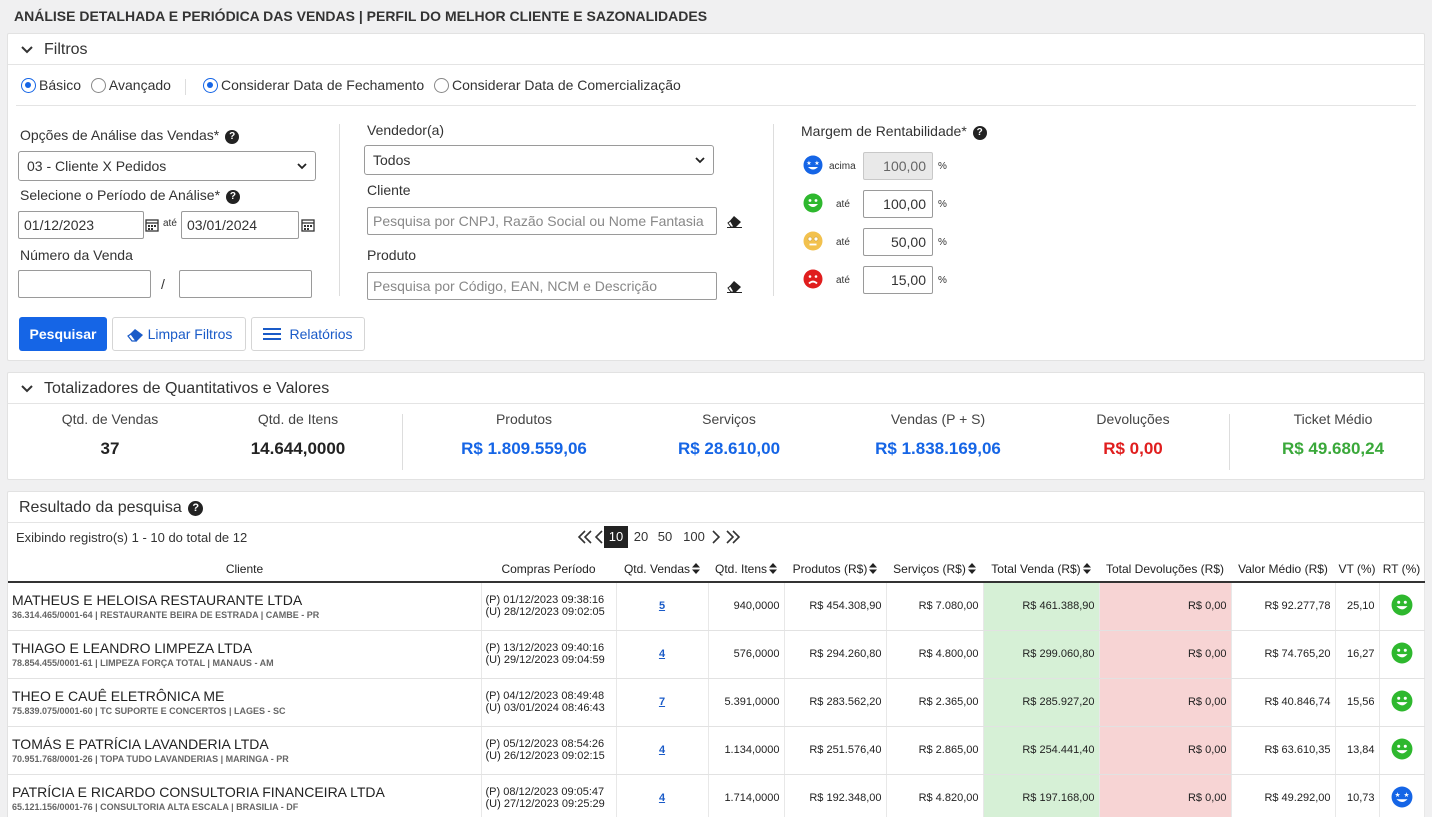  I want to click on reports-button: Relatórios, so click(308, 334).